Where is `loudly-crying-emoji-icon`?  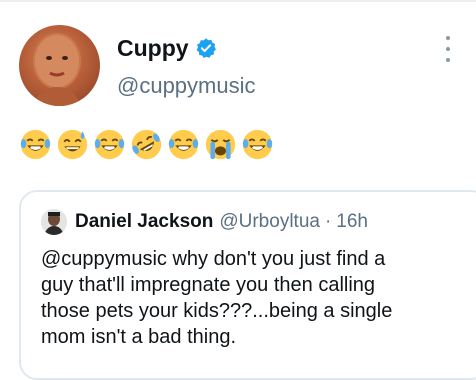
loudly-crying-emoji-icon is located at coordinates (220, 144).